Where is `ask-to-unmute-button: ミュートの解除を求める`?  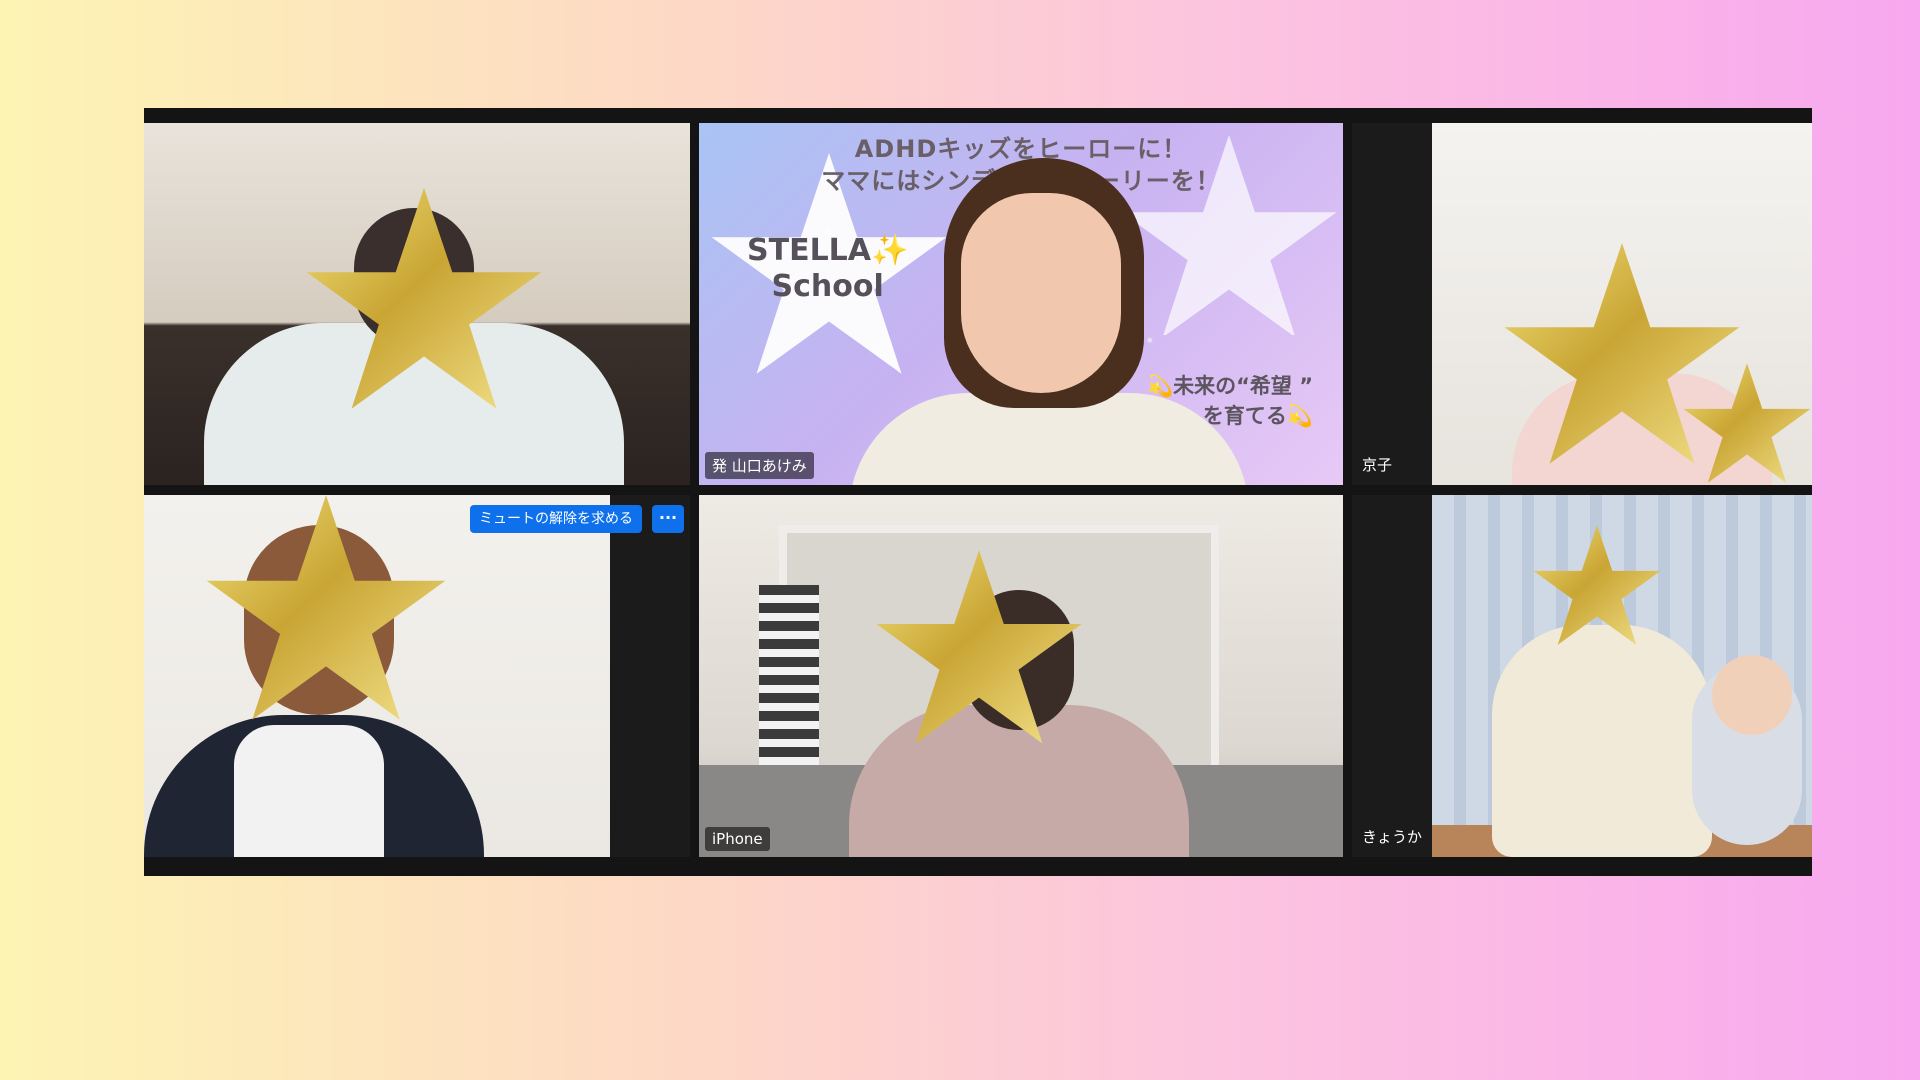
ask-to-unmute-button: ミュートの解除を求める is located at coordinates (556, 519).